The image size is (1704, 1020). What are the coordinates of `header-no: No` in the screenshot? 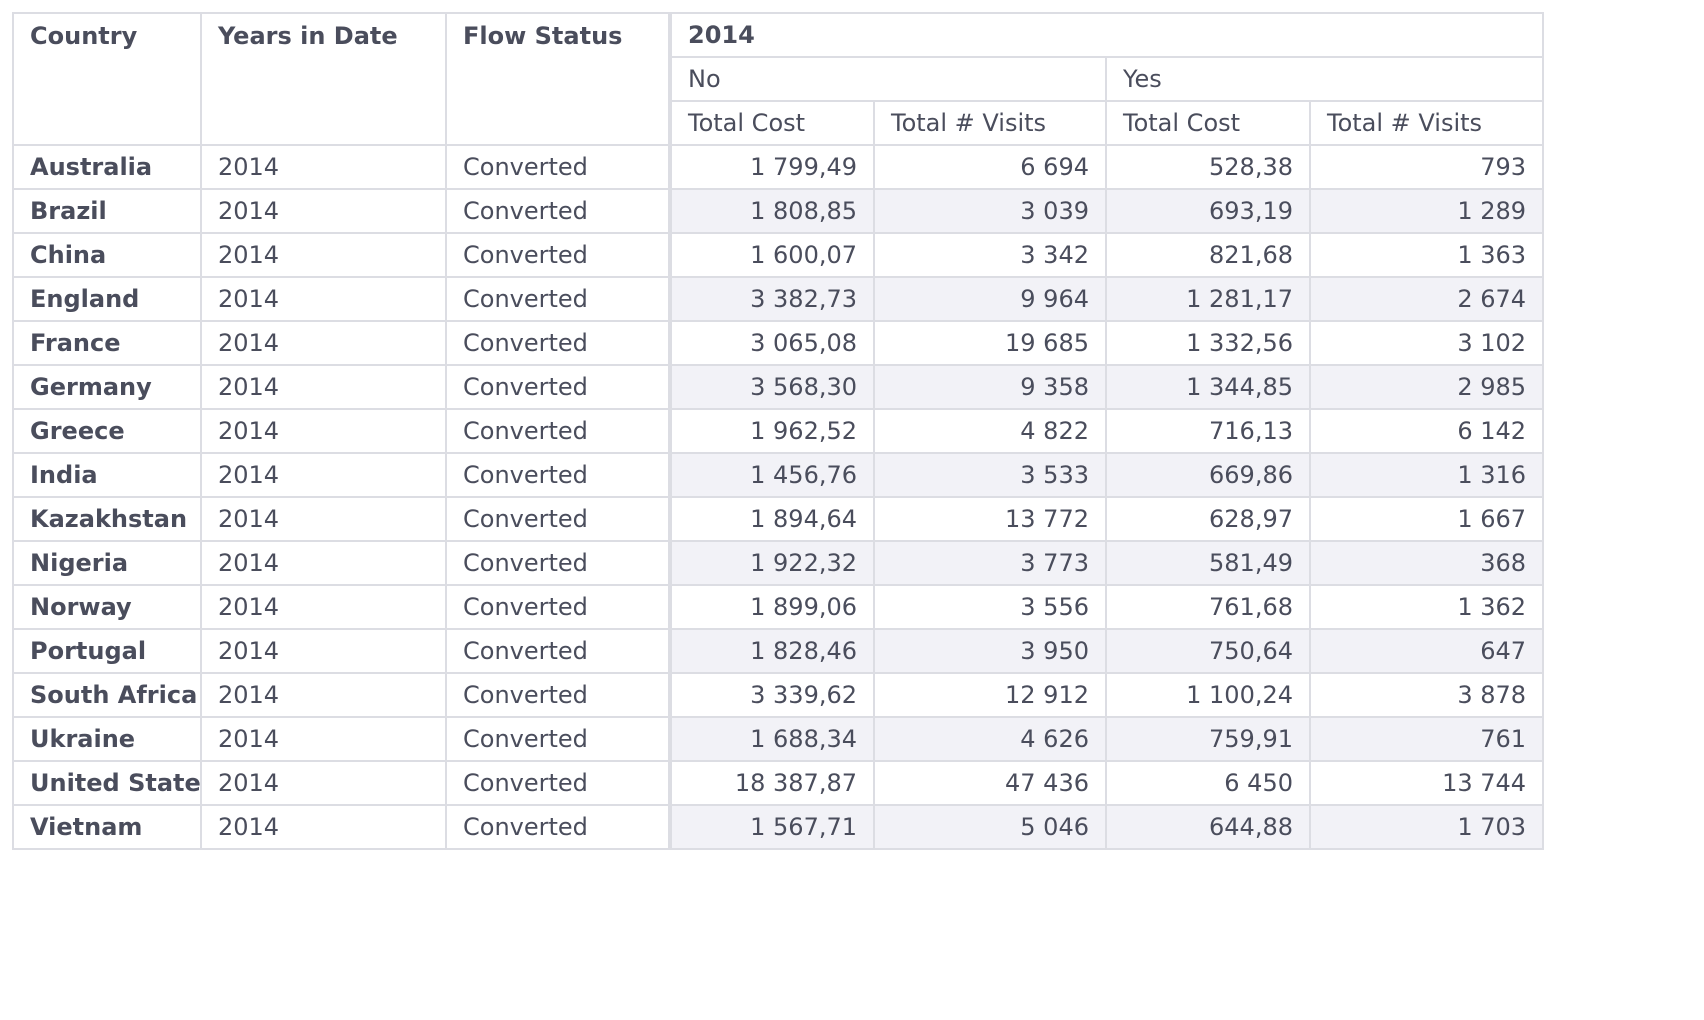 It's located at (887, 79).